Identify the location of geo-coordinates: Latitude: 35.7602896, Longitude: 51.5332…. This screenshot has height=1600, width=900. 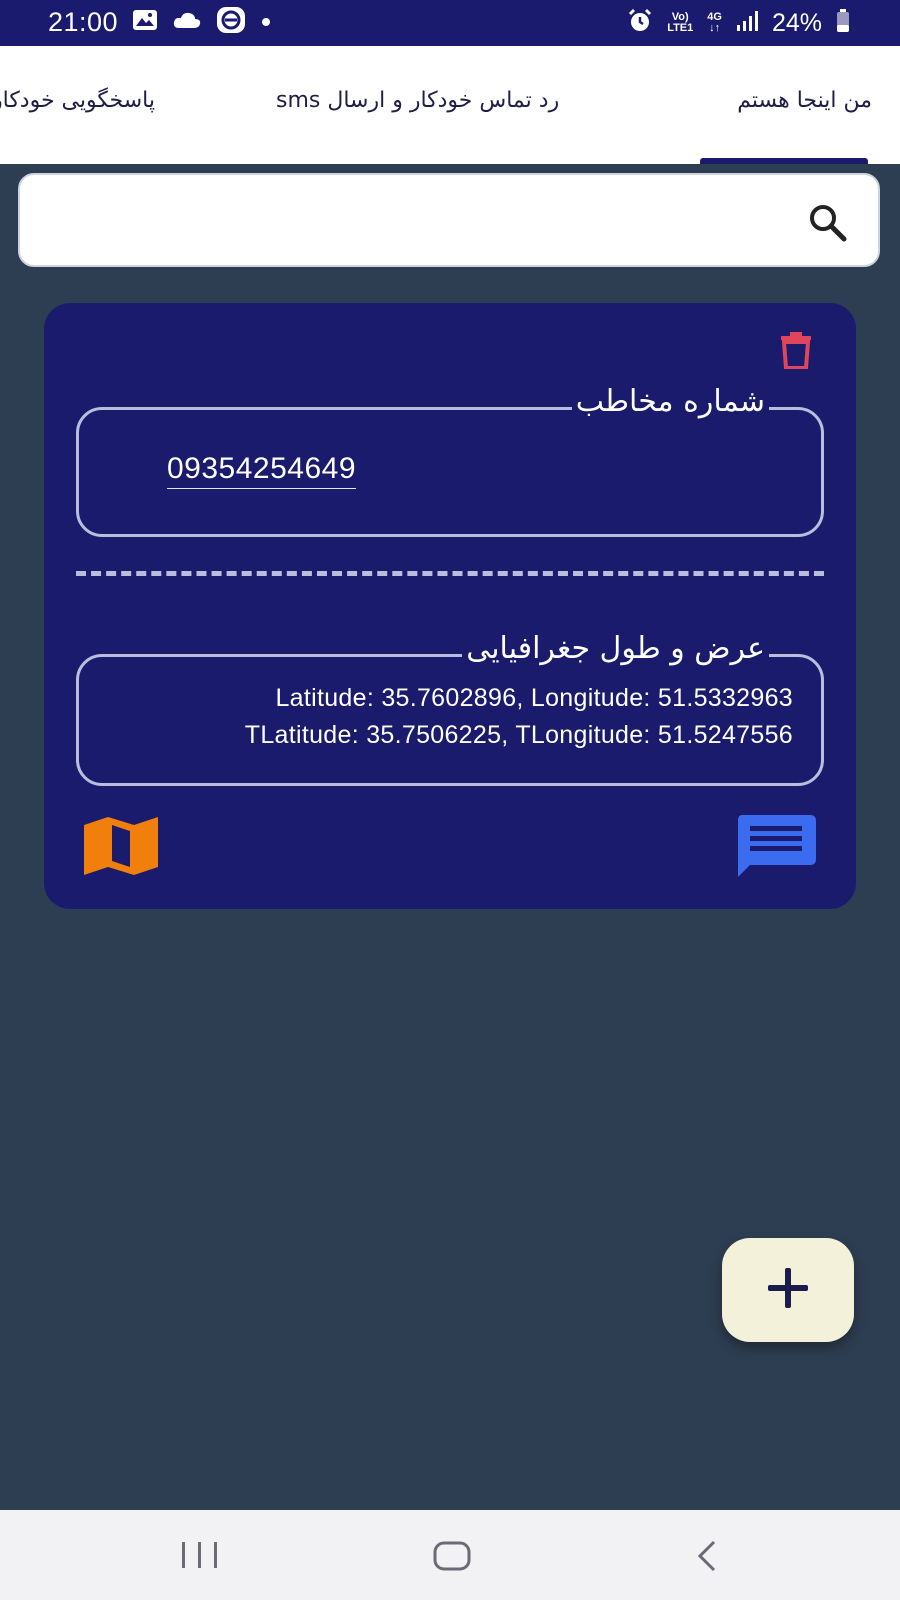
(534, 698).